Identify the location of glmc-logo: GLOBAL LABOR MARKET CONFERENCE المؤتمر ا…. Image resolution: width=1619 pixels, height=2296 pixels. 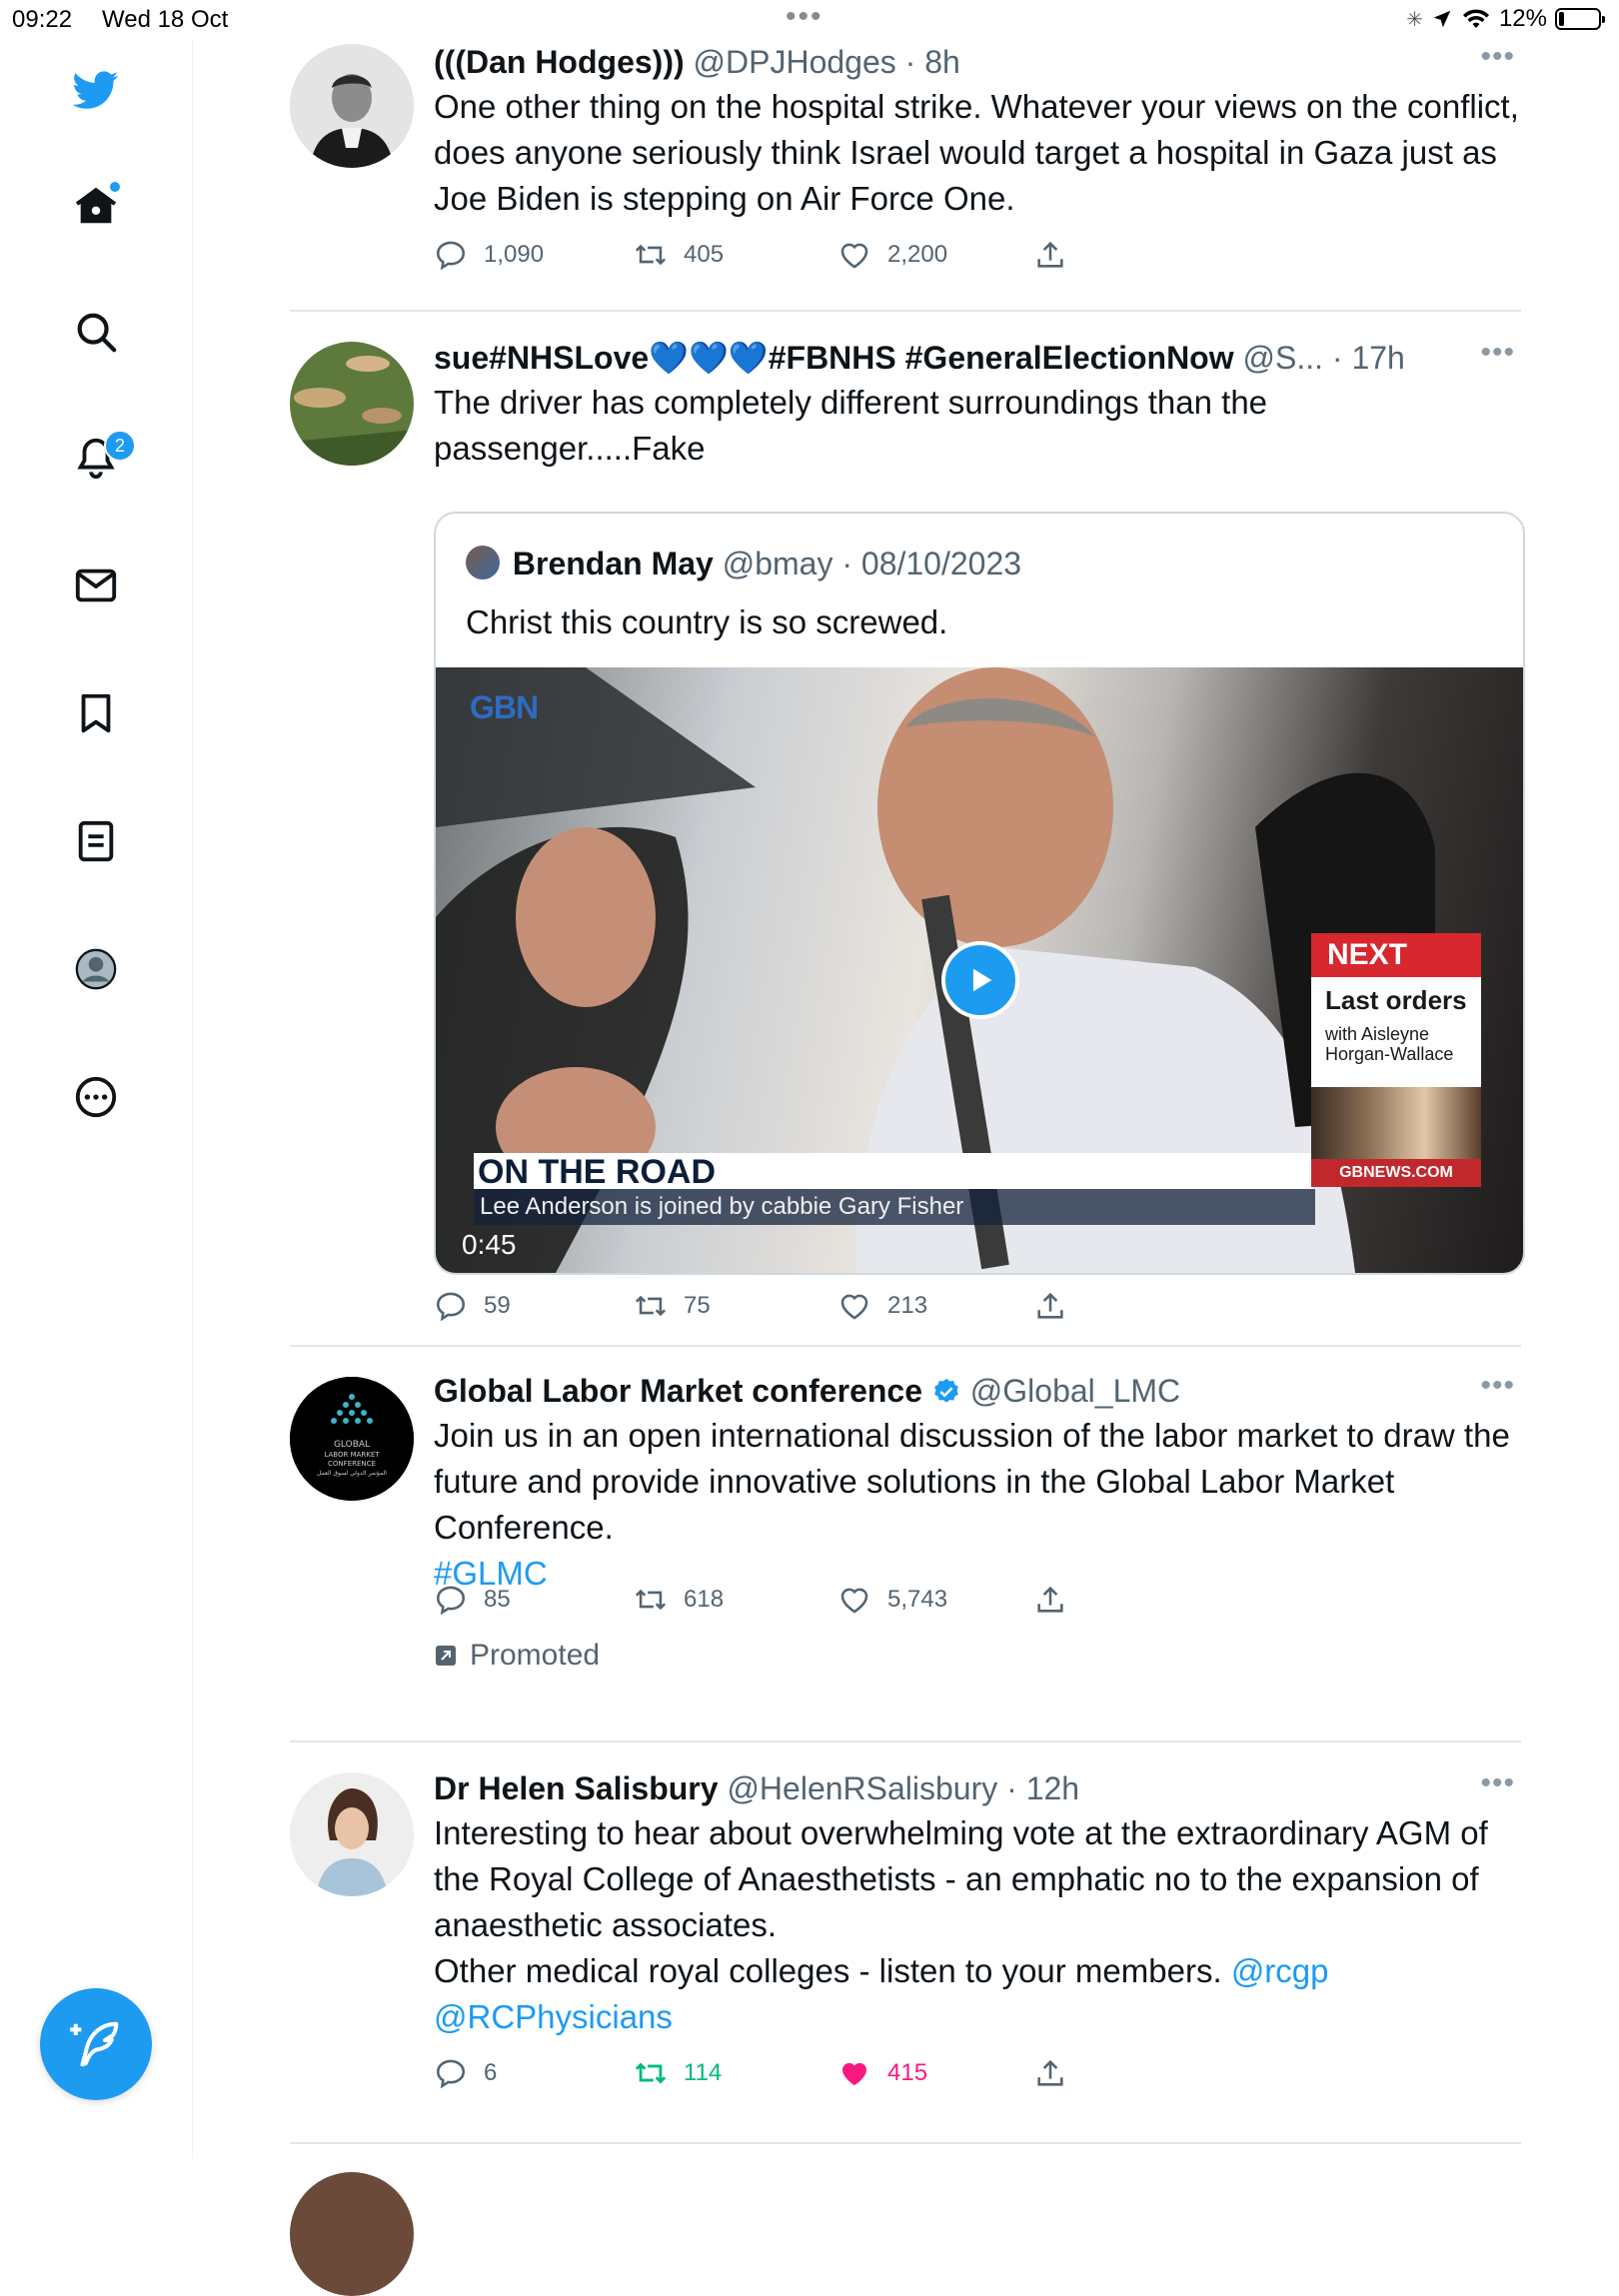
(352, 1439).